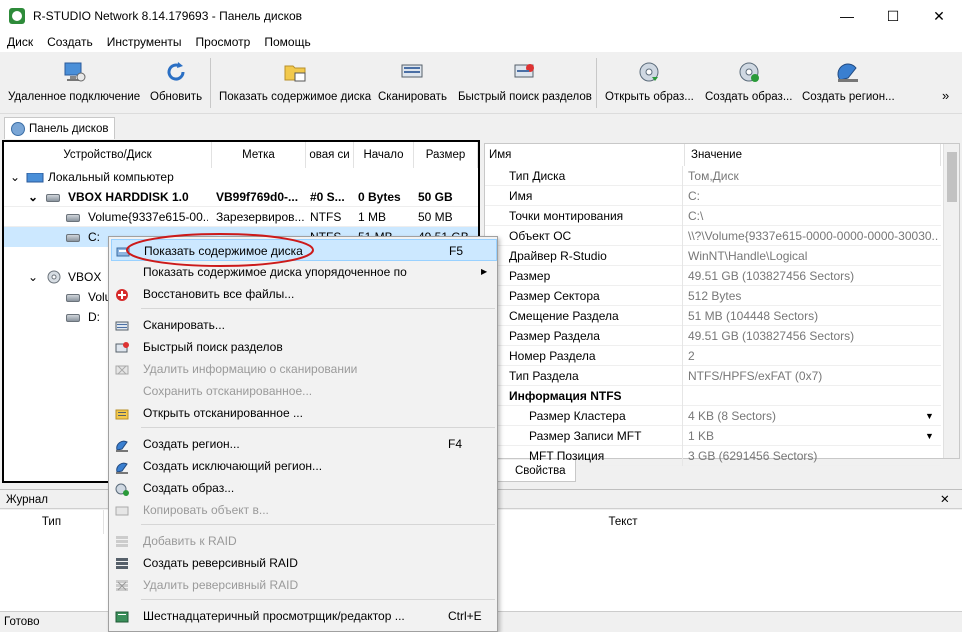 This screenshot has width=962, height=632. What do you see at coordinates (813, 155) in the screenshot?
I see `col-prop-value: Значение` at bounding box center [813, 155].